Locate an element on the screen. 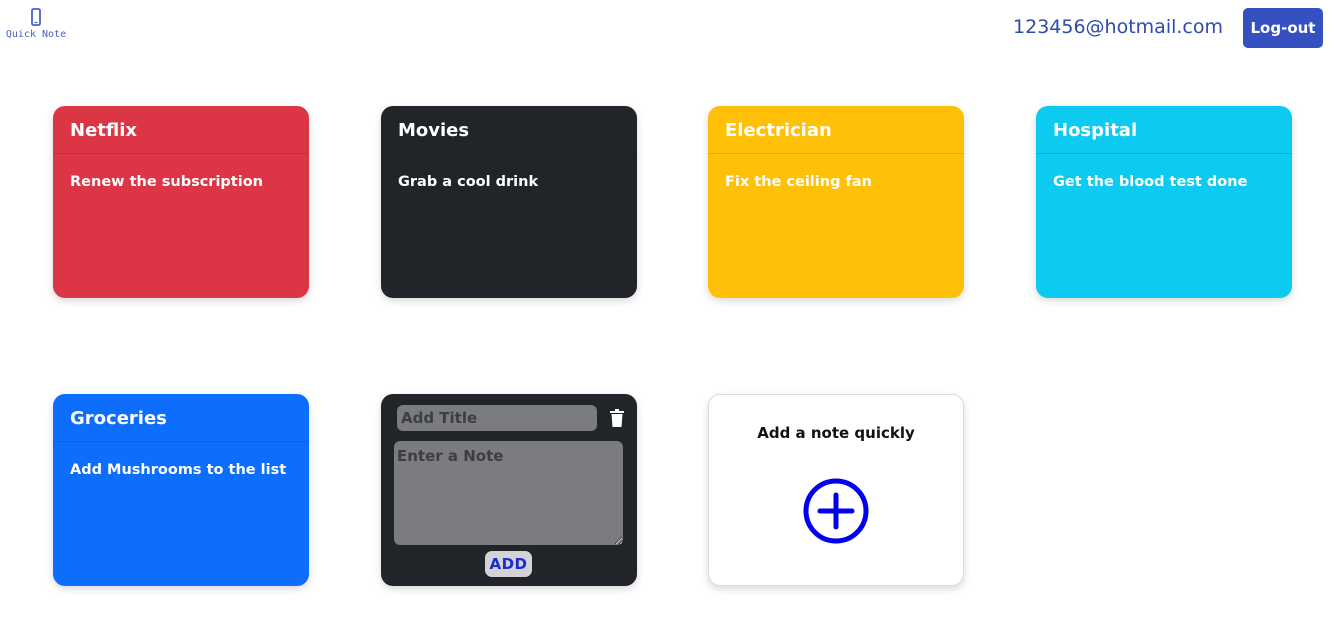 This screenshot has width=1339, height=621. note-title: Electrician is located at coordinates (836, 130).